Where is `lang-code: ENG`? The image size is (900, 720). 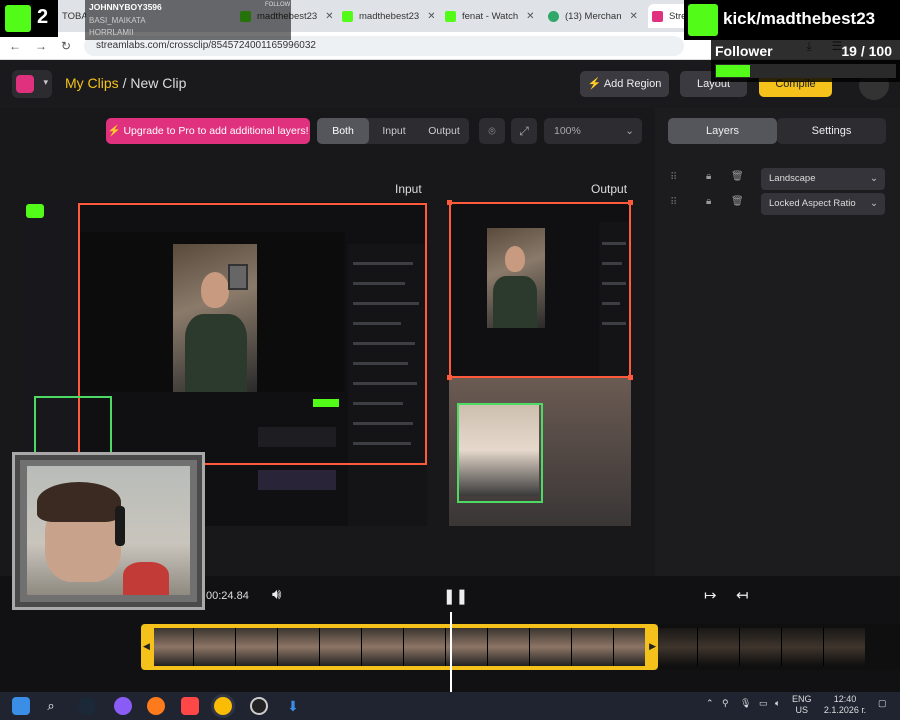
lang-code: ENG is located at coordinates (802, 699).